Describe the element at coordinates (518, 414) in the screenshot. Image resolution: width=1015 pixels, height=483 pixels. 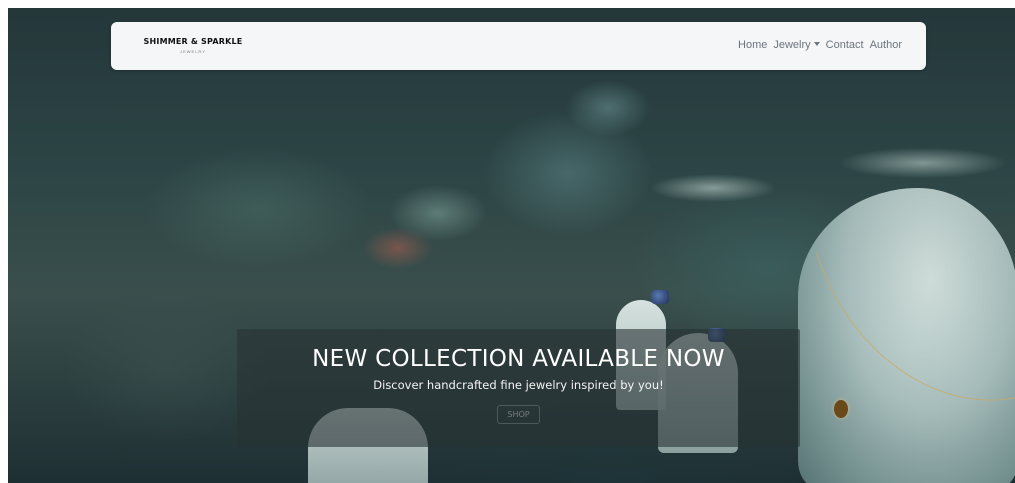
I see `shop-button: SHOP` at that location.